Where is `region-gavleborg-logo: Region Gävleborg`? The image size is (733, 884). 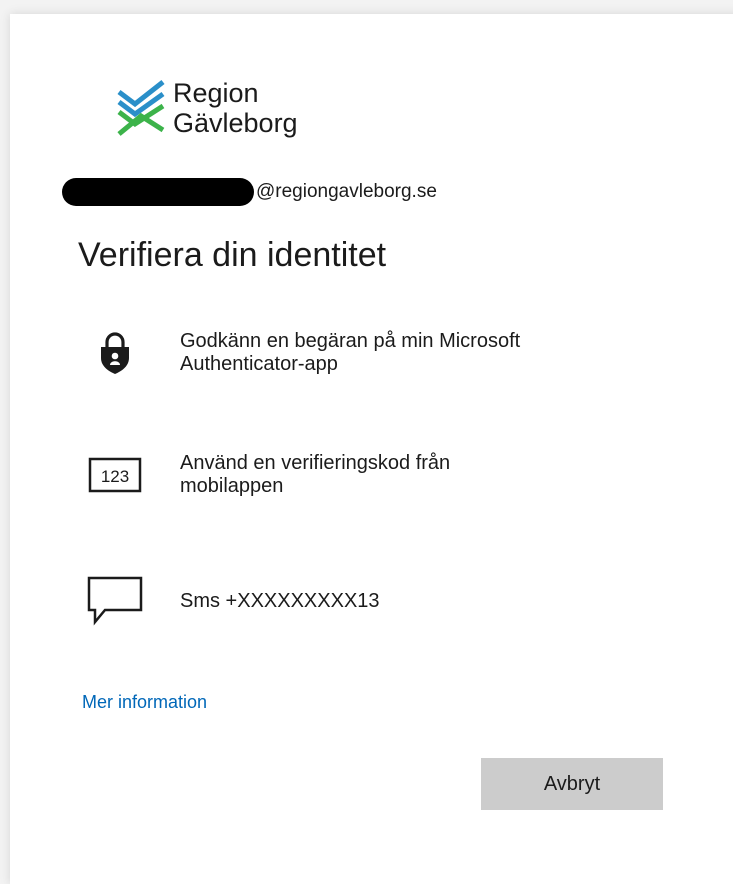 region-gavleborg-logo: Region Gävleborg is located at coordinates (207, 108).